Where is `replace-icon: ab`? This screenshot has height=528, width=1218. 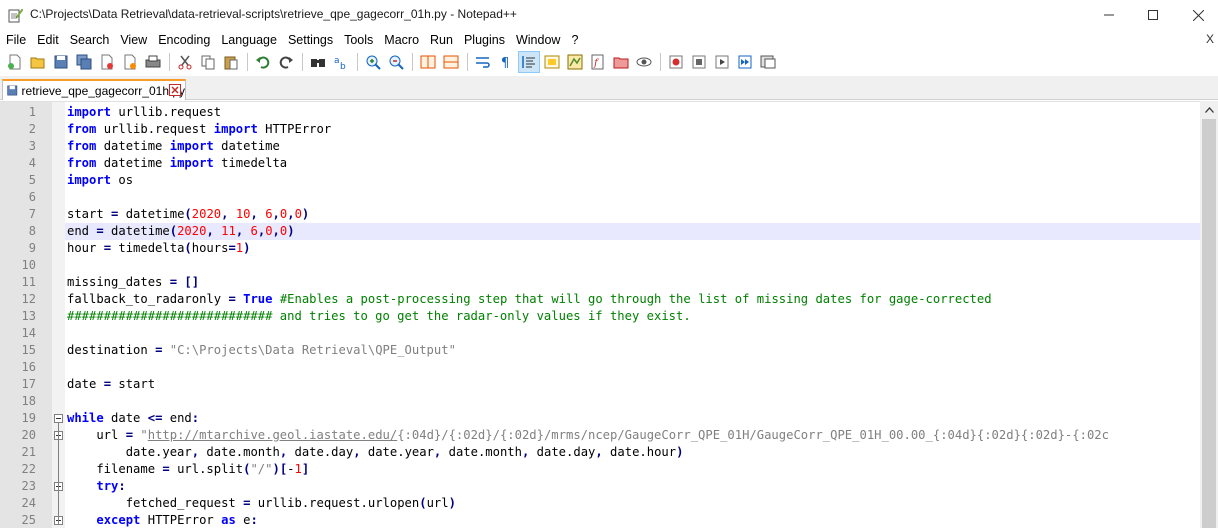 replace-icon: ab is located at coordinates (340, 63).